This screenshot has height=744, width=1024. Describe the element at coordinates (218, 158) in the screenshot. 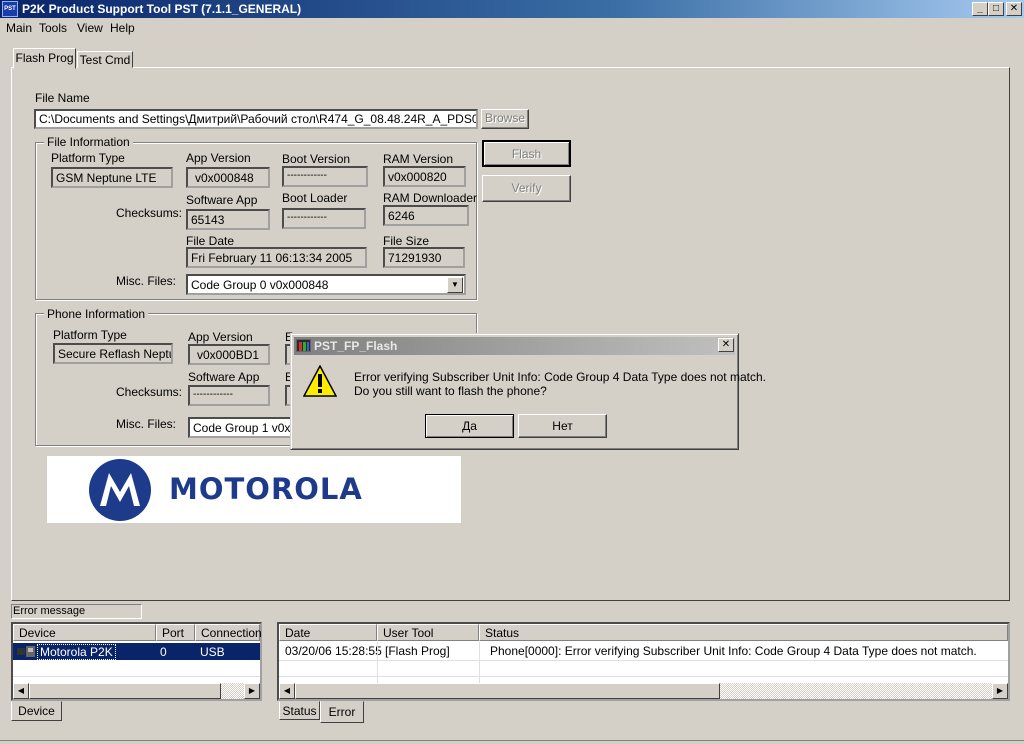

I see `fi-app-version-label: App Version` at that location.